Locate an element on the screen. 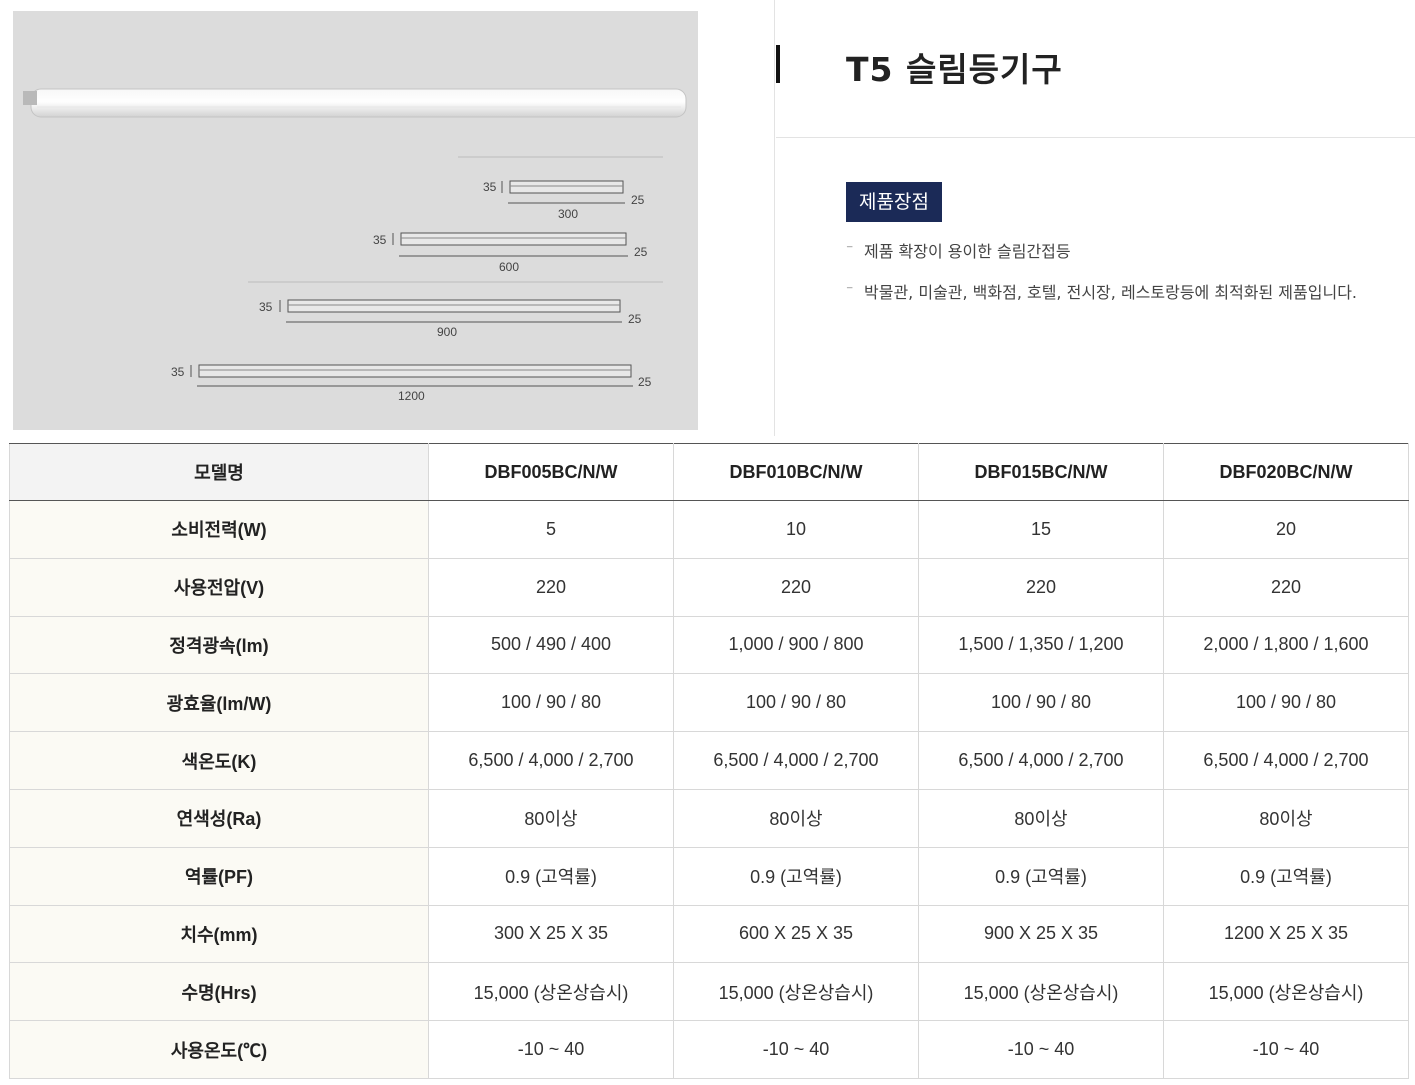  title-section: T5 슬림등기구 is located at coordinates (1095, 69).